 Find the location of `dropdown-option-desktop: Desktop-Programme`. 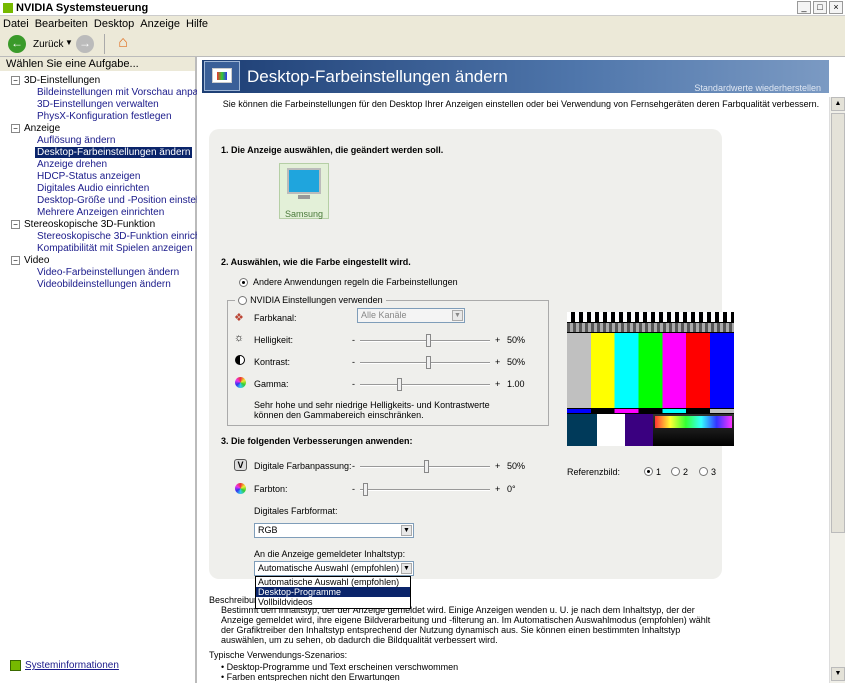

dropdown-option-desktop: Desktop-Programme is located at coordinates (333, 592).